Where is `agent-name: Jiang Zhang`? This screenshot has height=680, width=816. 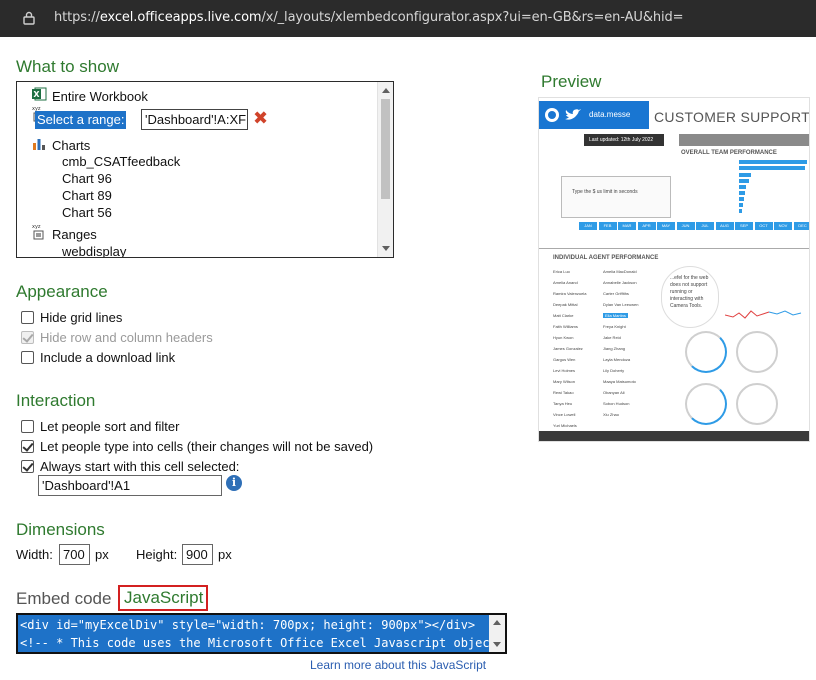 agent-name: Jiang Zhang is located at coordinates (614, 348).